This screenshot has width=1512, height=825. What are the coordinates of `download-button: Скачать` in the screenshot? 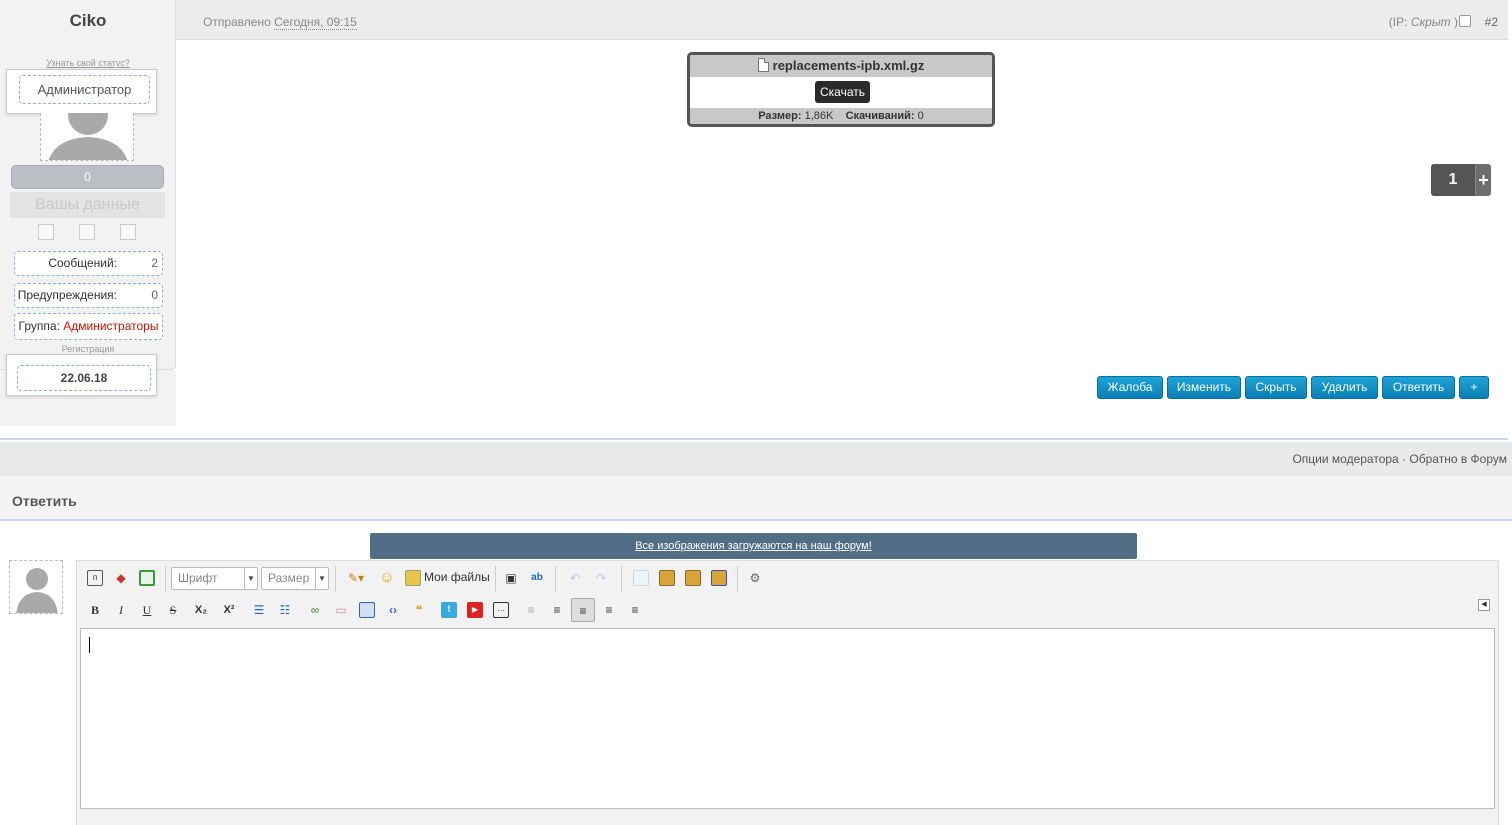 It's located at (842, 92).